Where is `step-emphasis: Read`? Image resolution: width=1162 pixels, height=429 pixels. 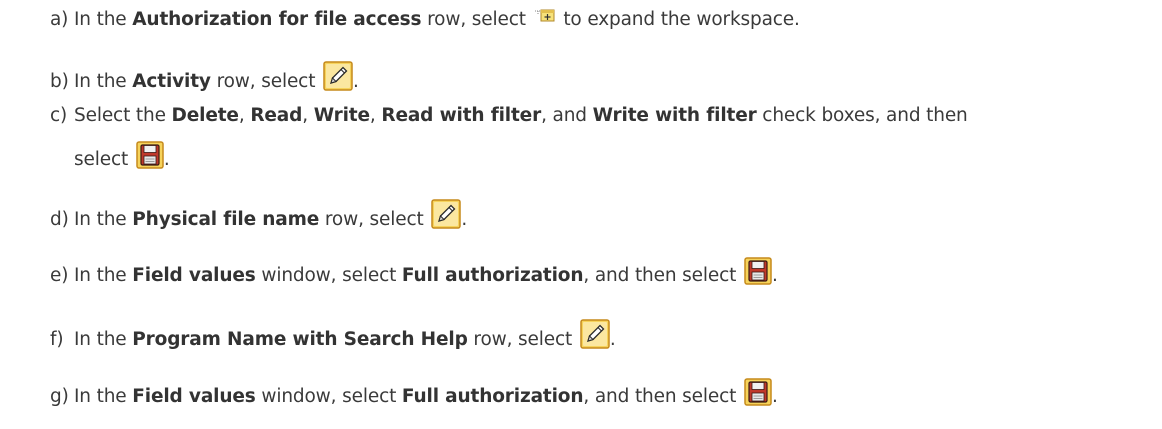 step-emphasis: Read is located at coordinates (276, 115).